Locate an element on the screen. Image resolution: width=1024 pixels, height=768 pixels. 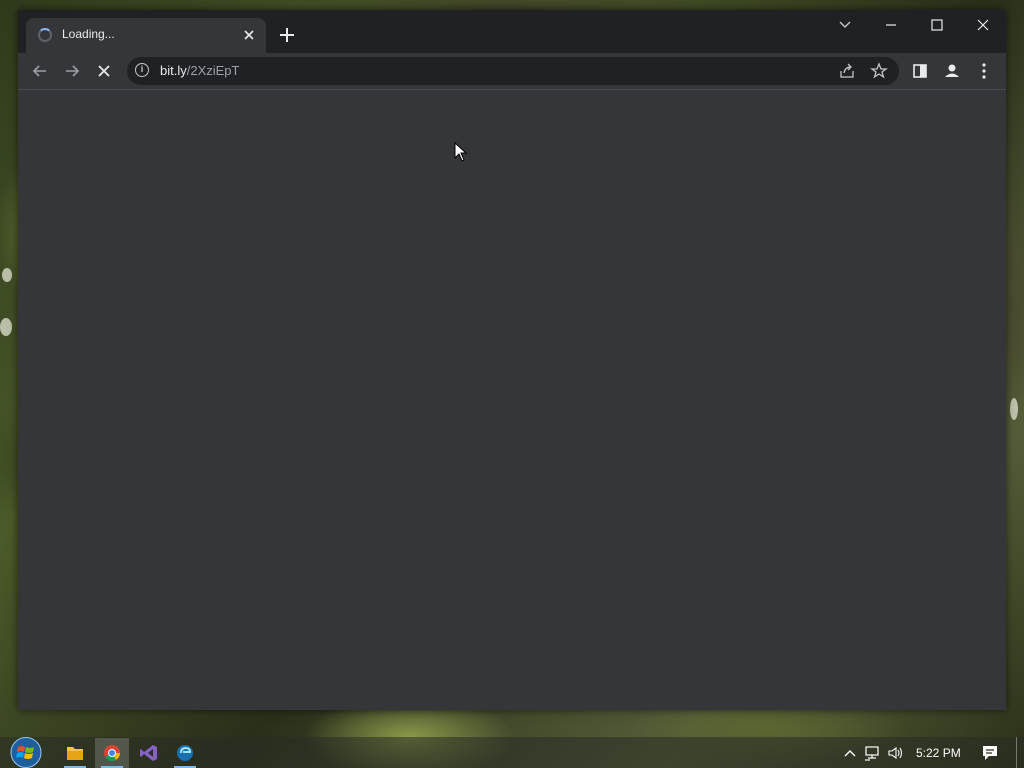
share-button is located at coordinates (847, 71).